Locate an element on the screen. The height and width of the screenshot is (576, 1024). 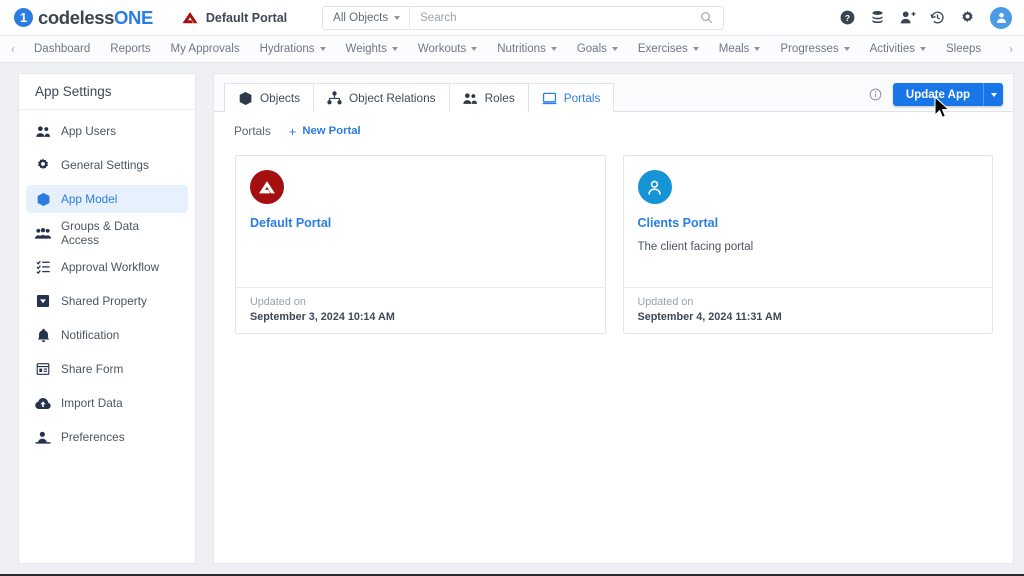
update-app-button: Update App is located at coordinates (947, 94).